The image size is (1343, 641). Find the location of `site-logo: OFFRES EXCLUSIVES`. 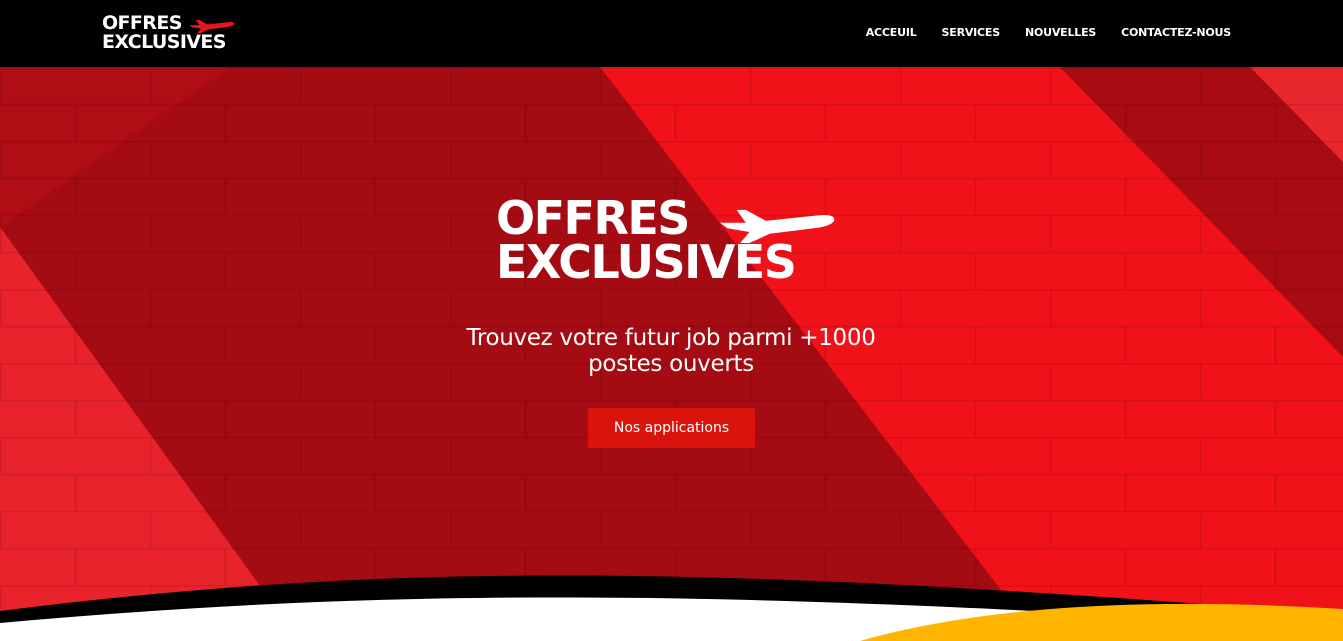

site-logo: OFFRES EXCLUSIVES is located at coordinates (172, 33).